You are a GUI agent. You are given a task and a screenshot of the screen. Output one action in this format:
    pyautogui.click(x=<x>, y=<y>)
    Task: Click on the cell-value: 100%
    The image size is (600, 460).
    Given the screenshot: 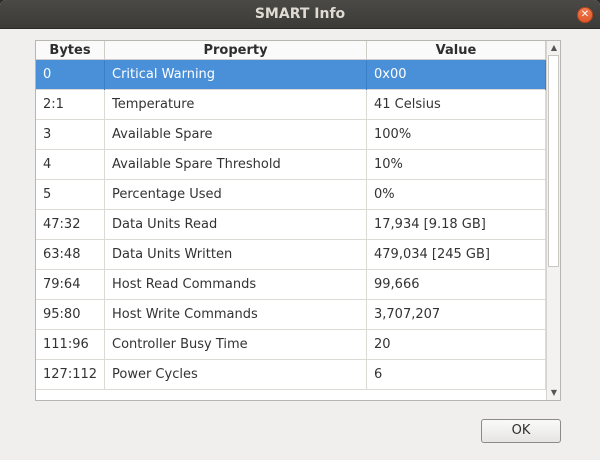 What is the action you would take?
    pyautogui.click(x=456, y=135)
    